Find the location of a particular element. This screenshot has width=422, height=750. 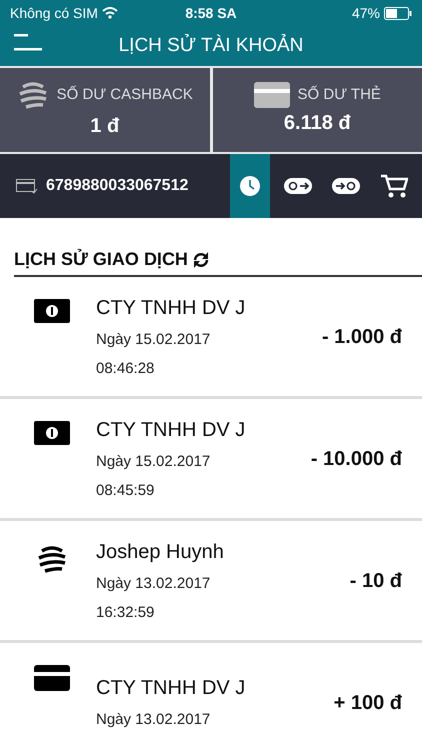

transaction-amount: - 10 đ is located at coordinates (376, 581).